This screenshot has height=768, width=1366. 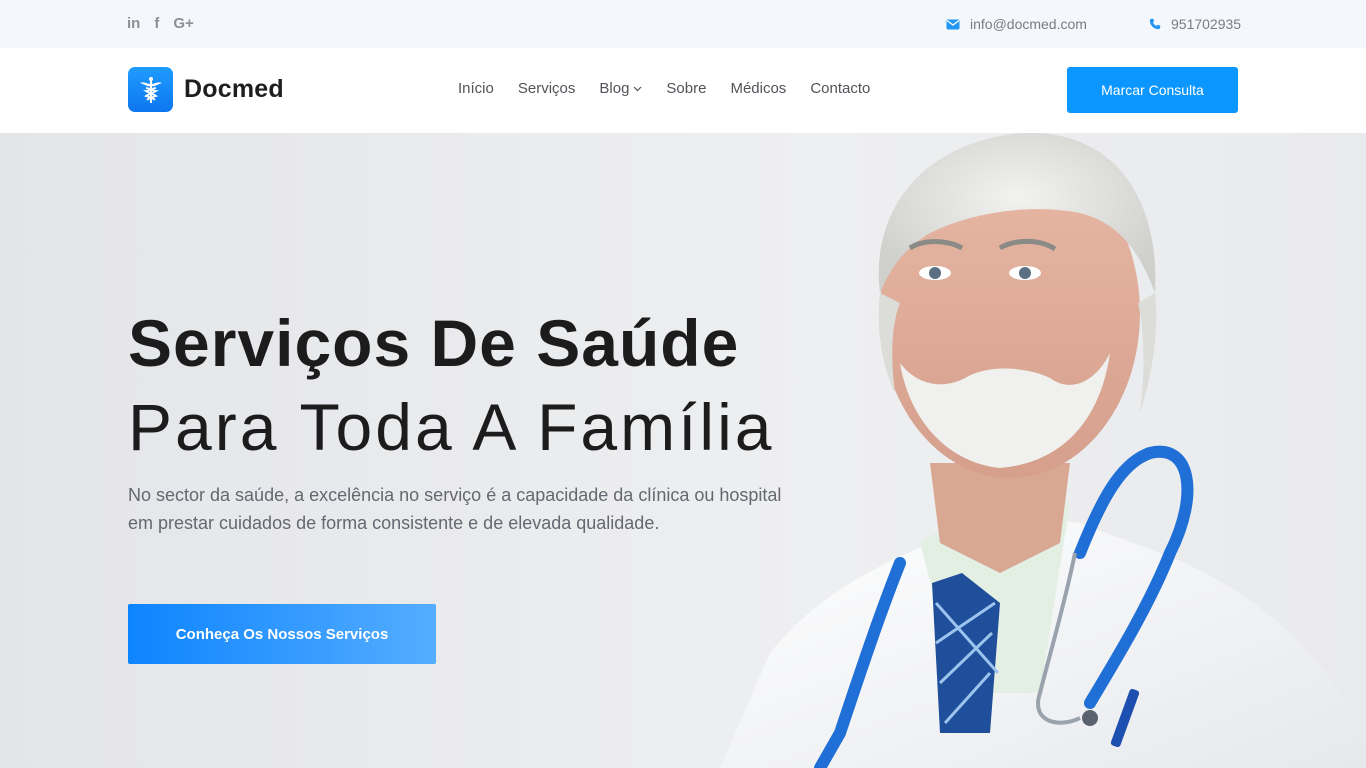 What do you see at coordinates (614, 88) in the screenshot?
I see `nav-item-label: Blog` at bounding box center [614, 88].